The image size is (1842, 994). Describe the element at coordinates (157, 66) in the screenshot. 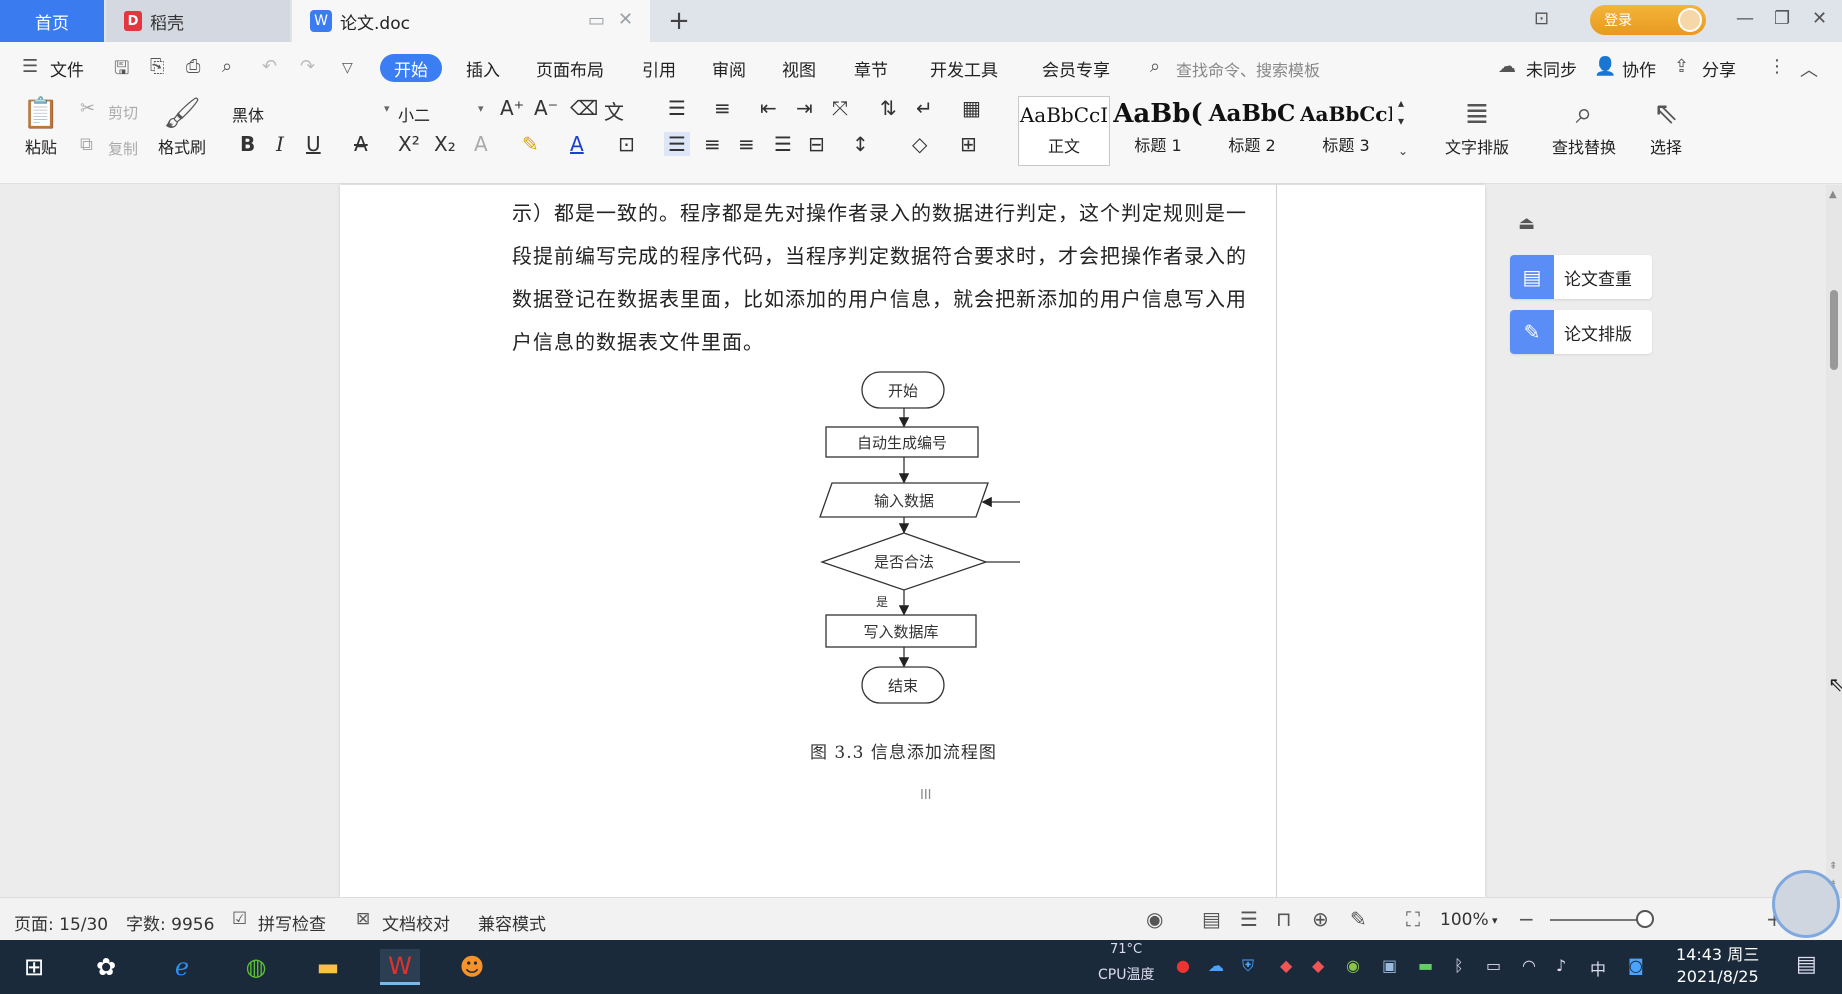

I see `export-icon: ⎘` at that location.